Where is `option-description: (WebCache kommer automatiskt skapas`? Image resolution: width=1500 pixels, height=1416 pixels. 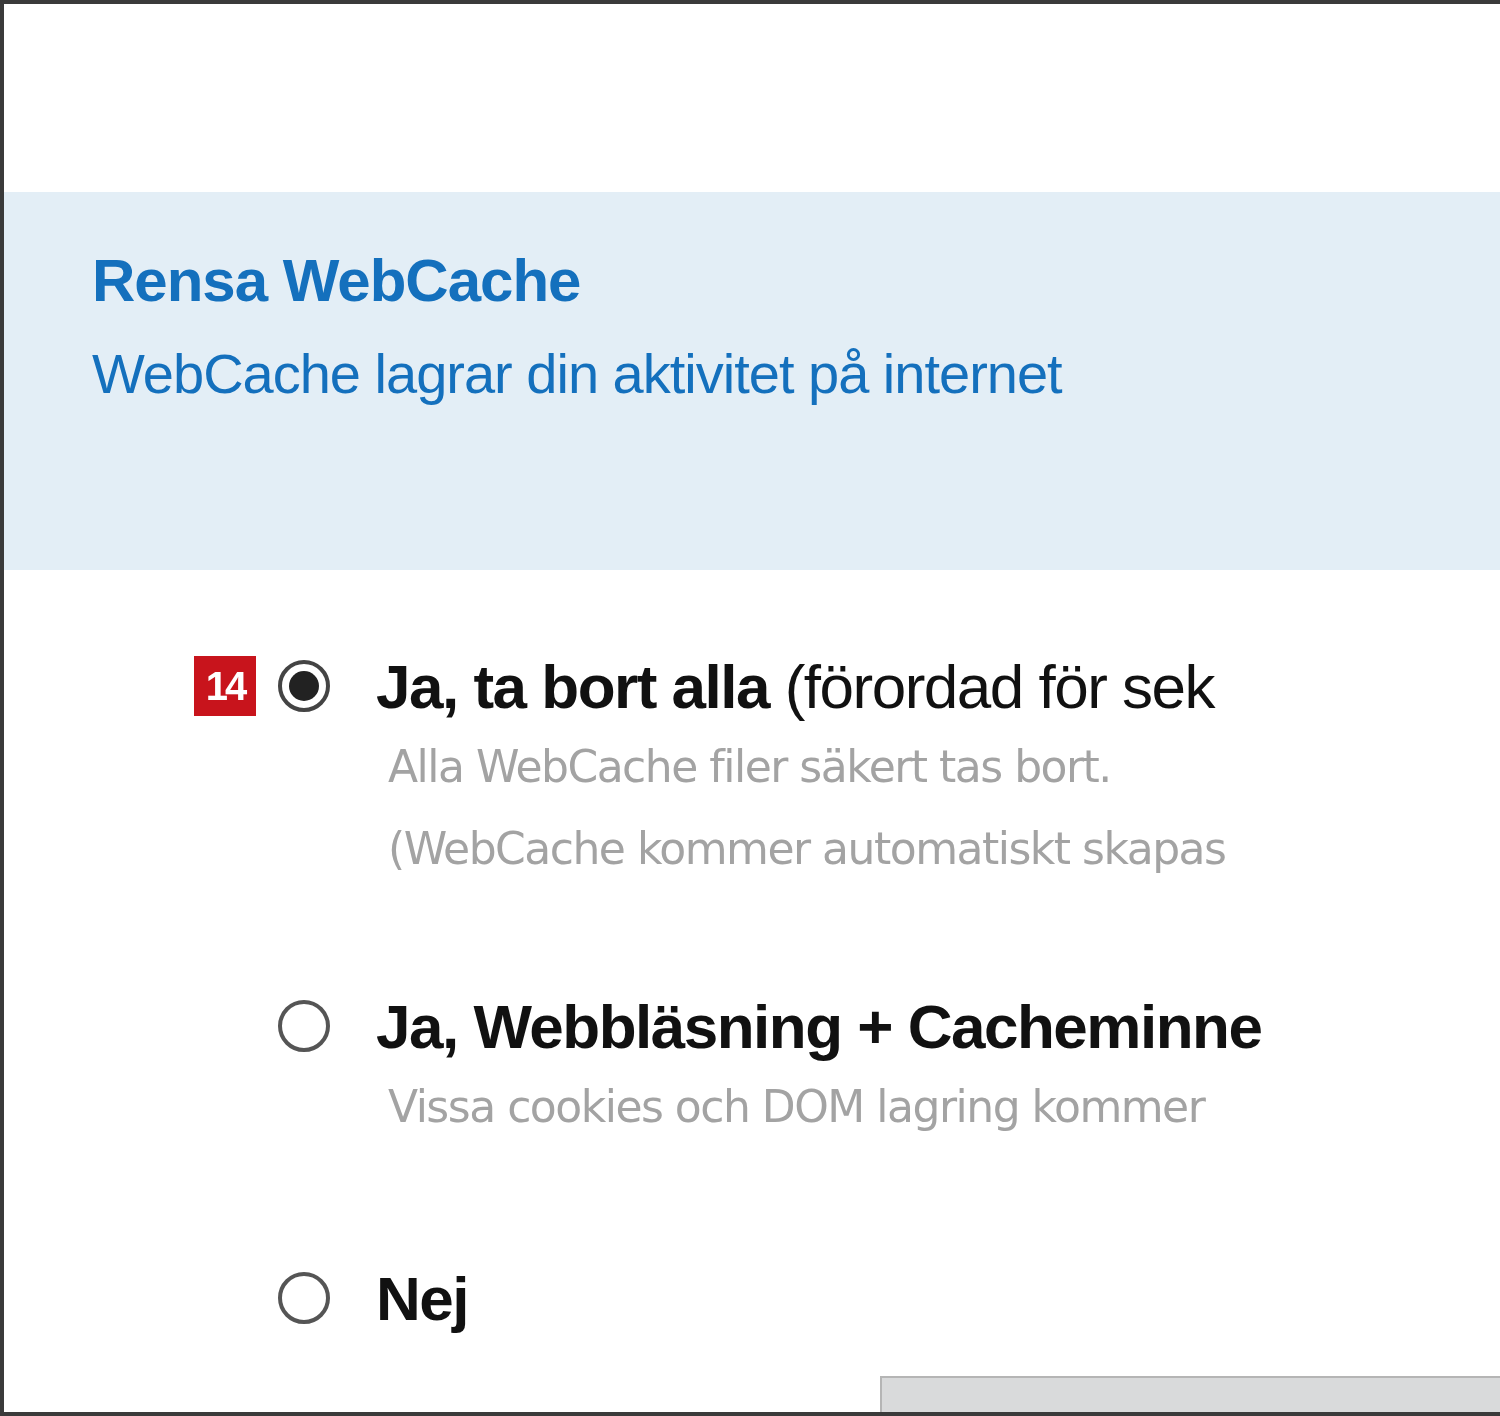
option-description: (WebCache kommer automatiskt skapas is located at coordinates (807, 849).